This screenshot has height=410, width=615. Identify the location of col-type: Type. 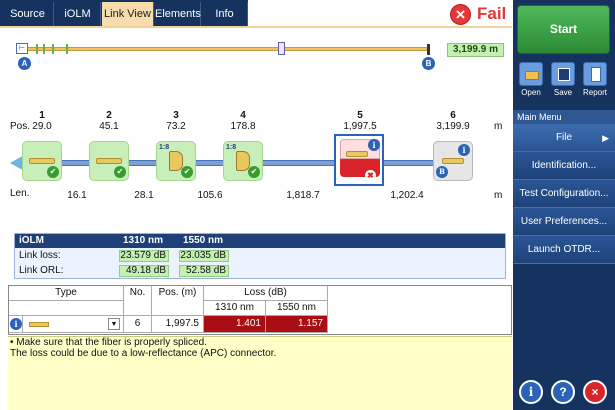
(66, 293).